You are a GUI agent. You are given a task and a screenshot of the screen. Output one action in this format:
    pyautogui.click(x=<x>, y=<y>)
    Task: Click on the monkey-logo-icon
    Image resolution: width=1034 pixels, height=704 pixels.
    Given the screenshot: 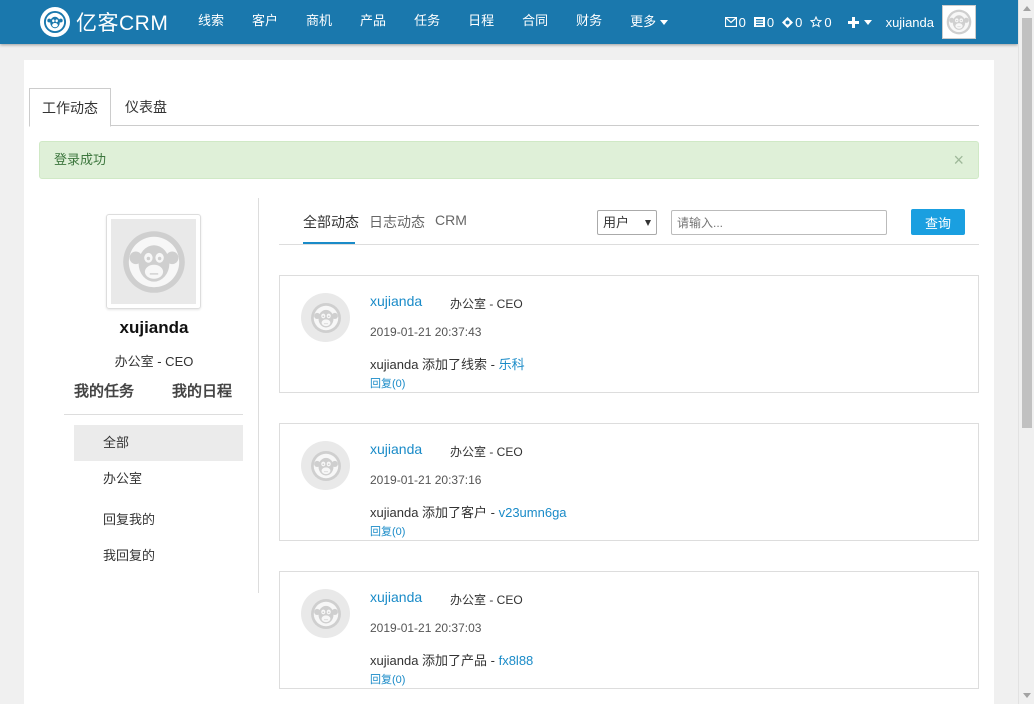 What is the action you would take?
    pyautogui.click(x=55, y=22)
    